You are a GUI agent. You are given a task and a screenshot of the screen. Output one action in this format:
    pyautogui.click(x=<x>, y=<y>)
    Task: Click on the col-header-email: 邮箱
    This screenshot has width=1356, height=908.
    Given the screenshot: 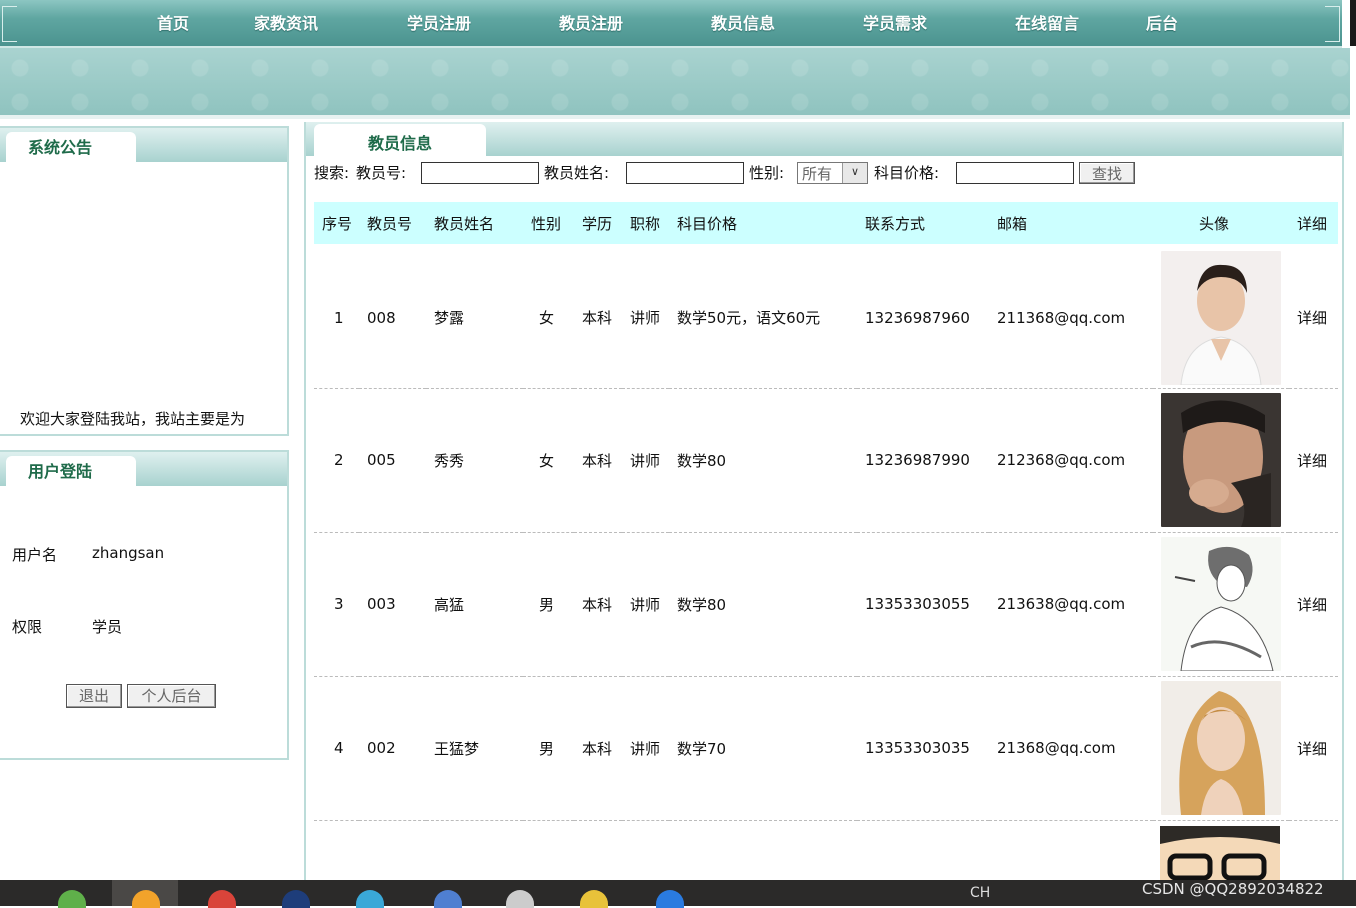 What is the action you would take?
    pyautogui.click(x=1012, y=223)
    